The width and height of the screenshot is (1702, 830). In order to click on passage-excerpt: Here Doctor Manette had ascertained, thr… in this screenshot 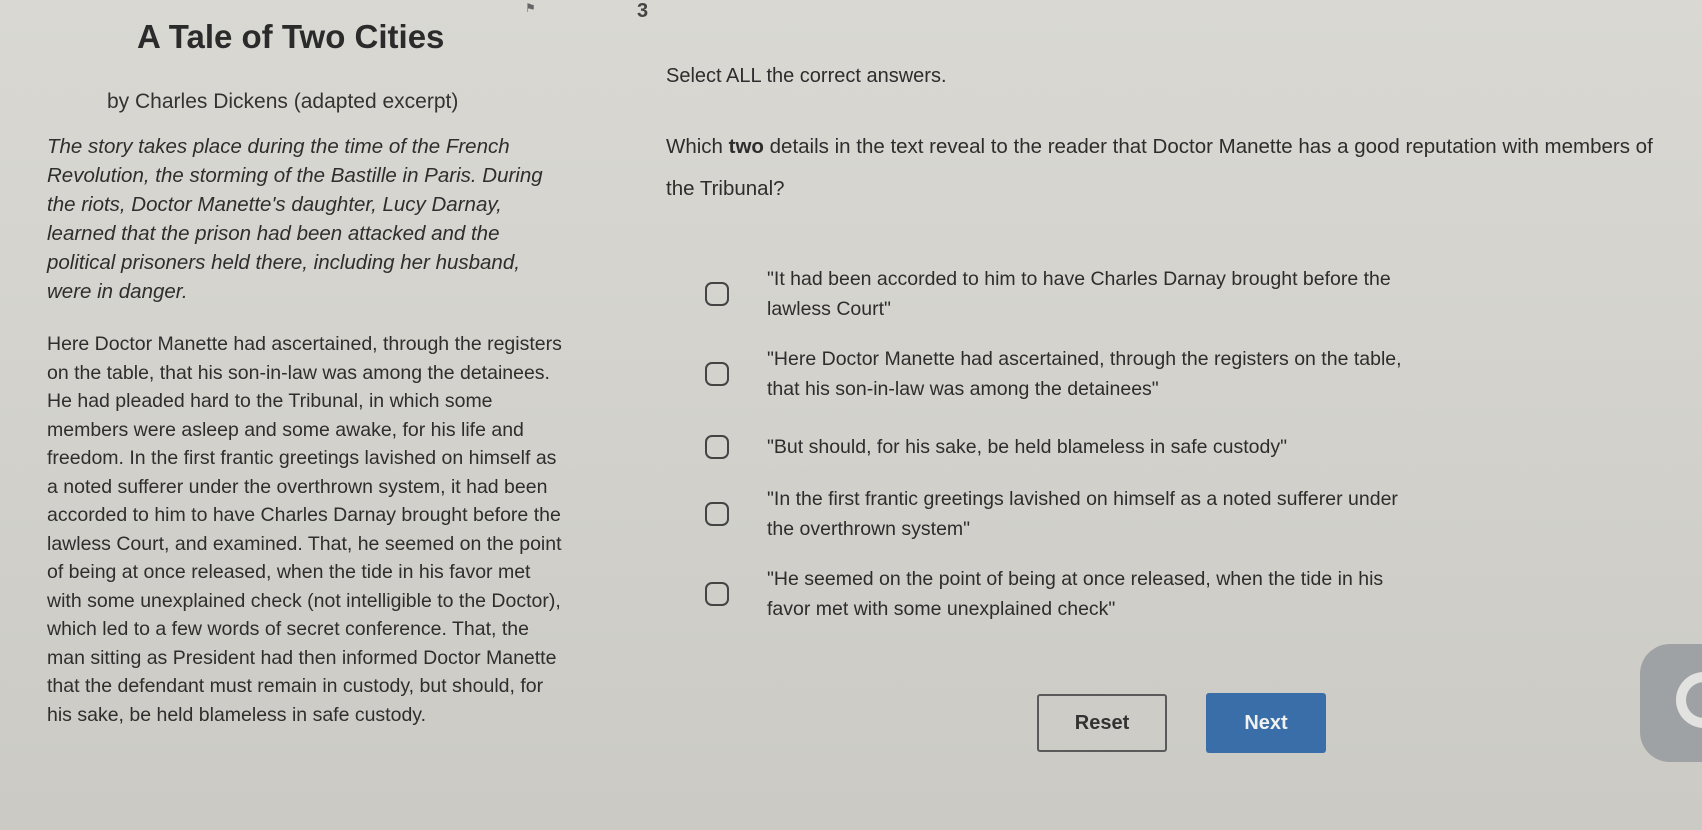, I will do `click(304, 529)`.